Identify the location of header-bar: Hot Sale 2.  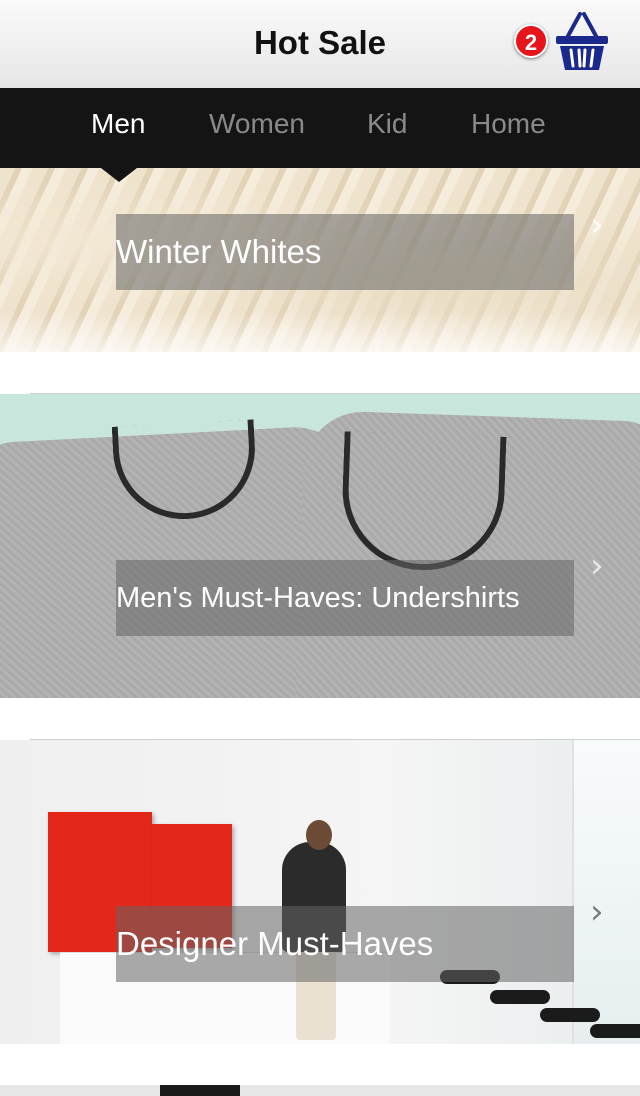
(320, 44).